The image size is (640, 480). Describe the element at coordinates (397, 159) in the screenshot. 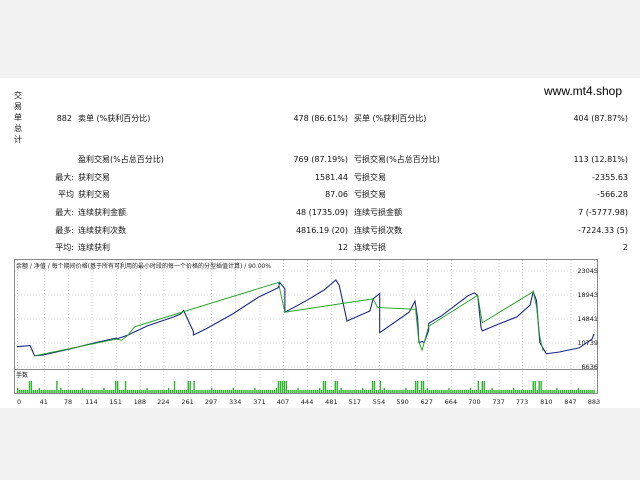

I see `loss-trades-label: 亏损交易(%占总百分比)` at that location.